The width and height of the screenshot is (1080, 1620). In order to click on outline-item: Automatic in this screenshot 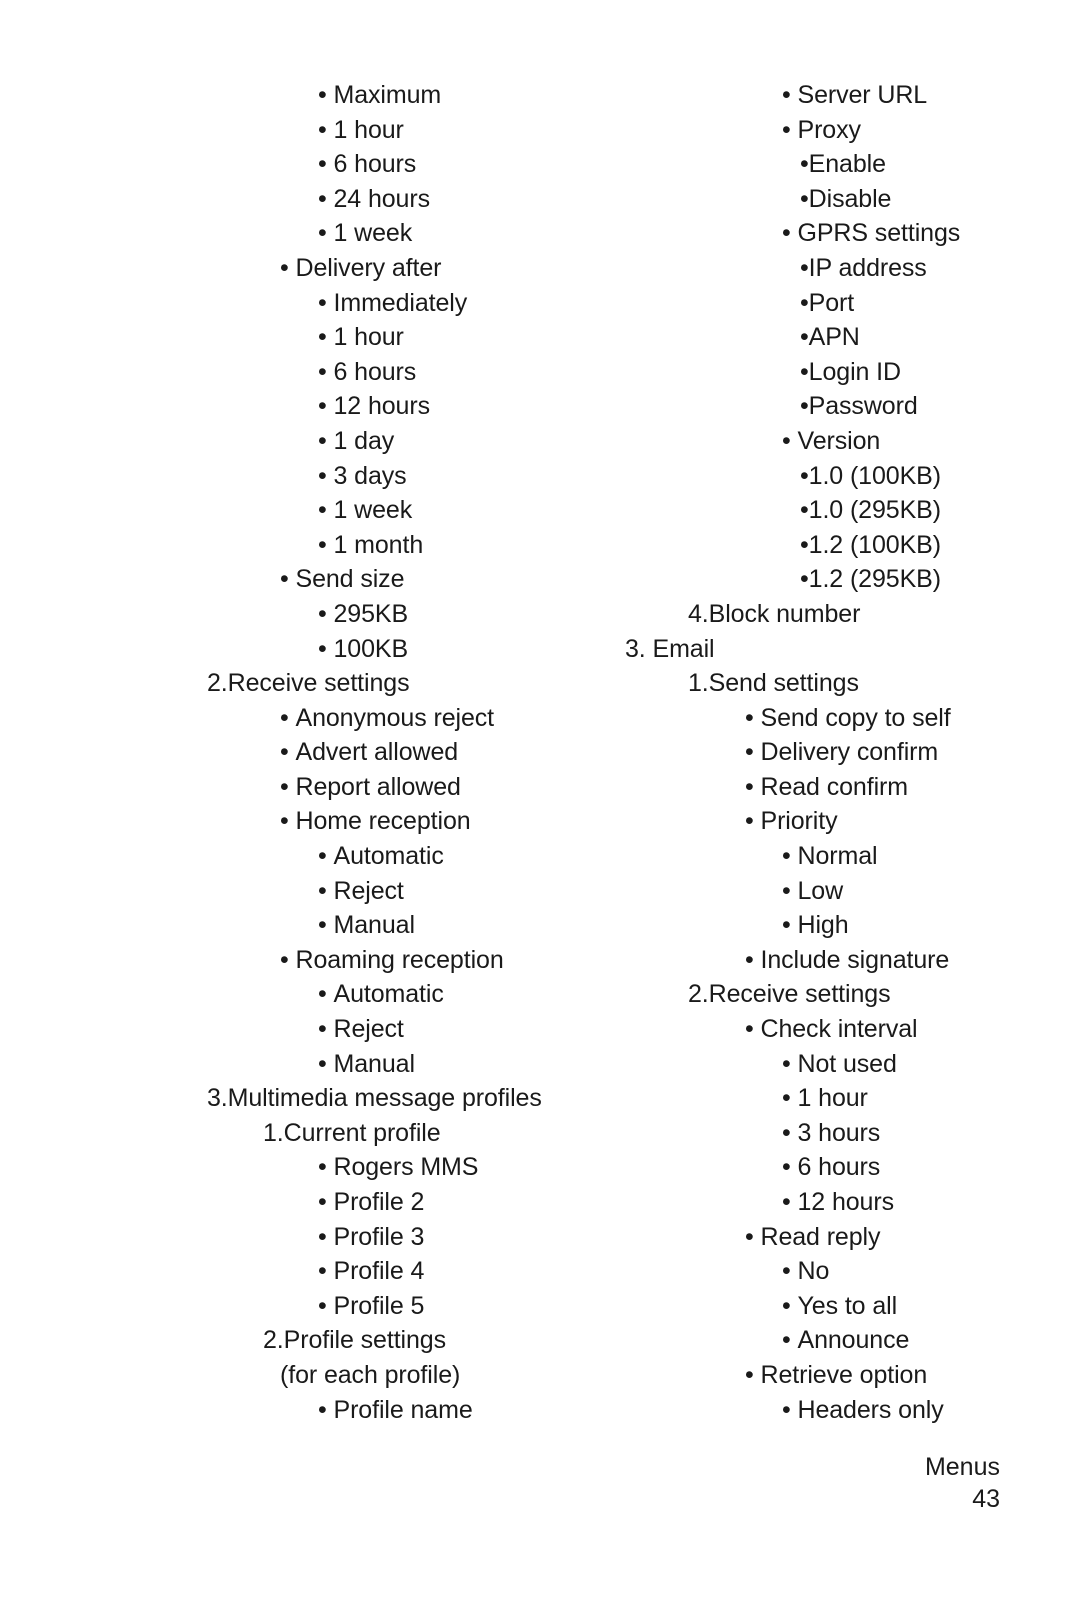, I will do `click(385, 856)`.